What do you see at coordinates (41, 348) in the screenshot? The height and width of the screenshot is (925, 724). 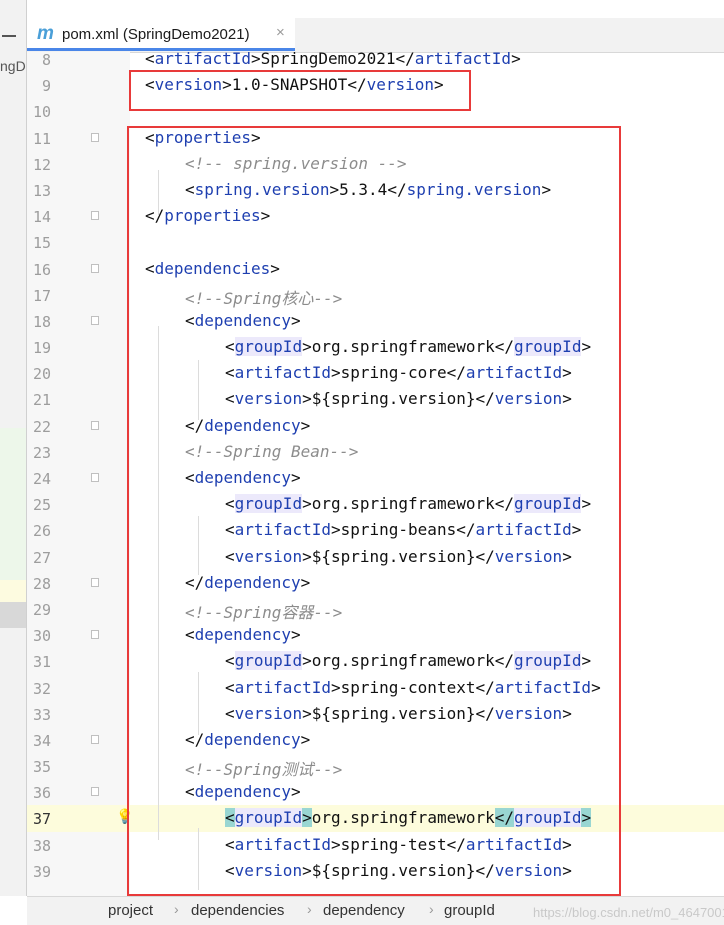 I see `line-number: 19` at bounding box center [41, 348].